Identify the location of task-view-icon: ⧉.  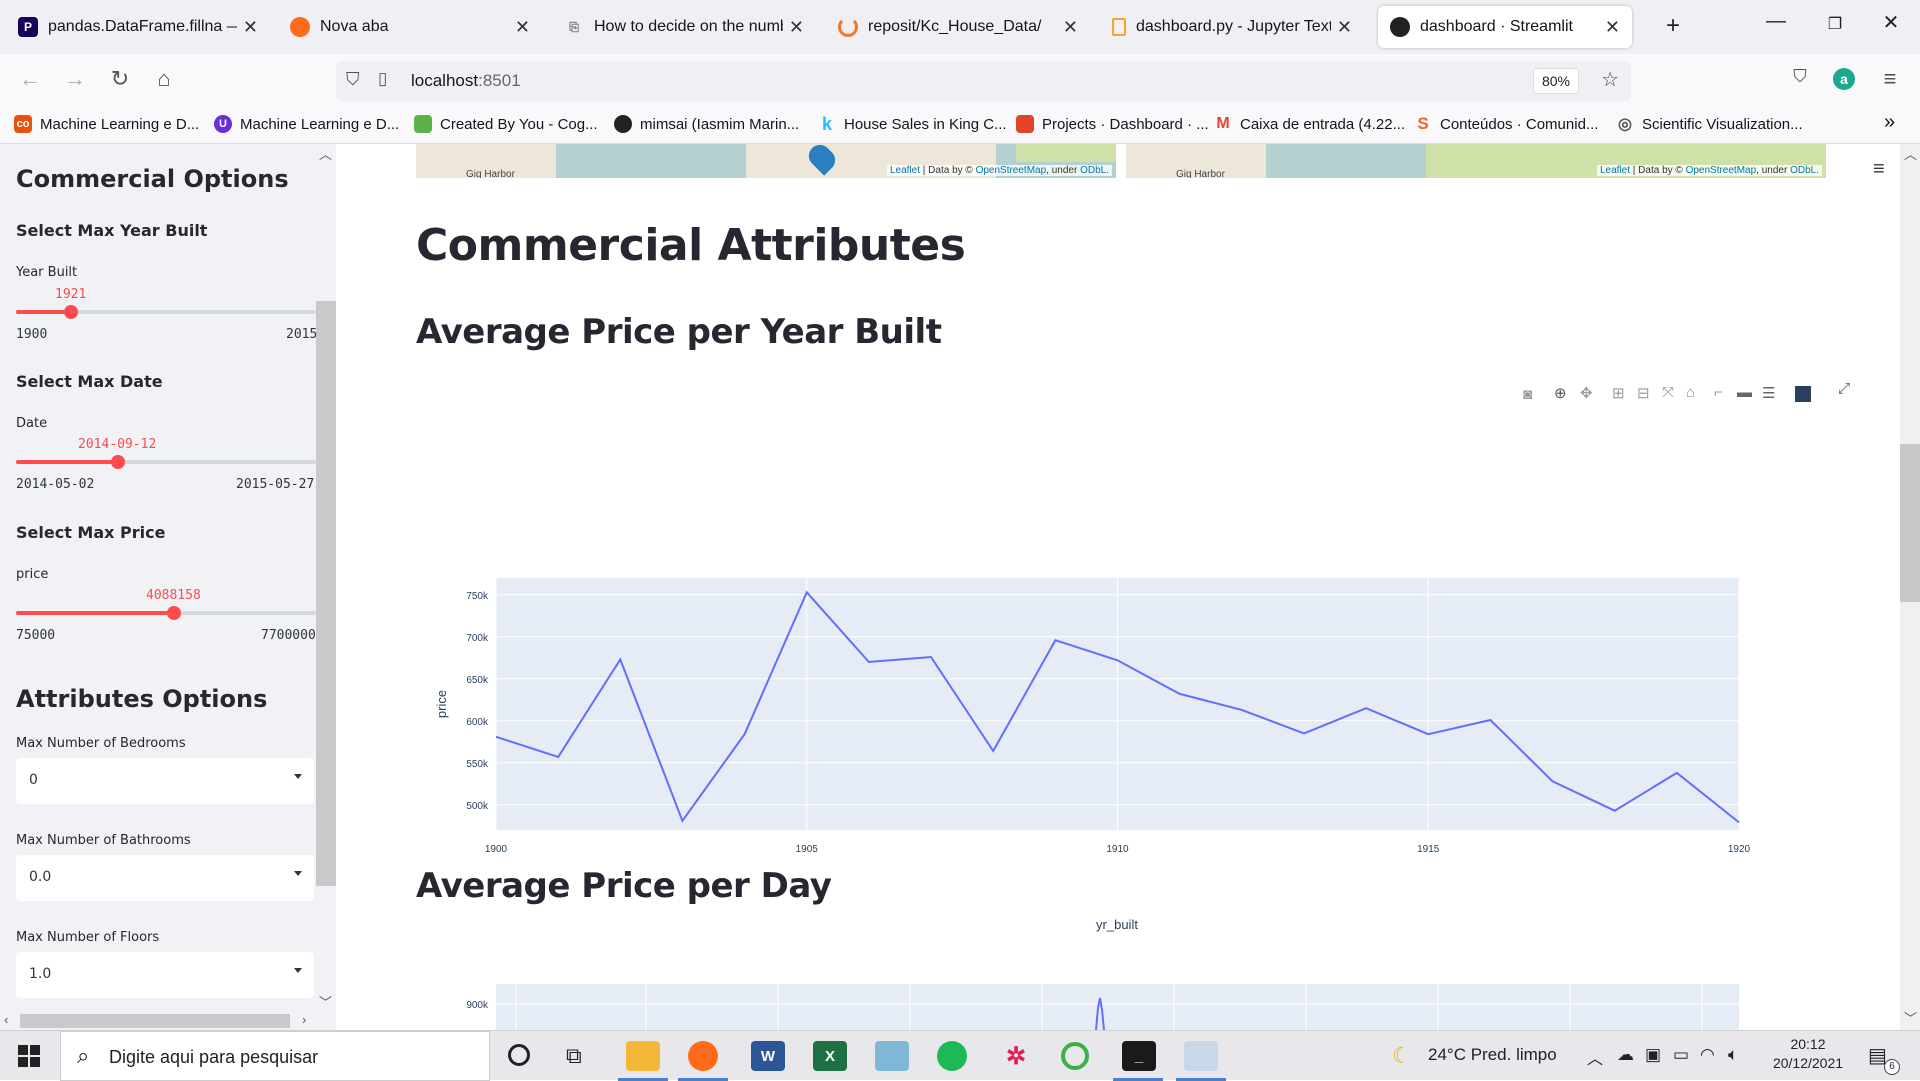
(574, 1056).